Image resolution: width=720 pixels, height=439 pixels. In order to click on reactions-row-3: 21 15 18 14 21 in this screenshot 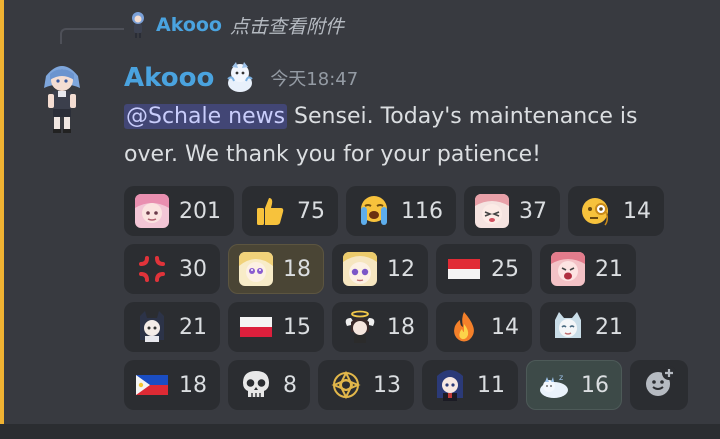, I will do `click(406, 327)`.